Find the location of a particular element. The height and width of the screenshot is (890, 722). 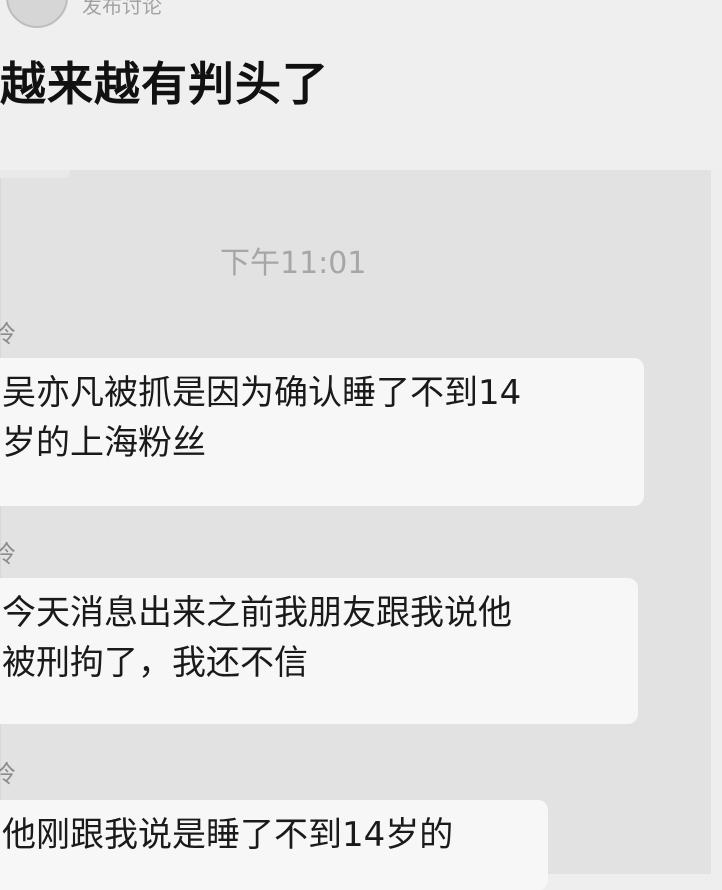

post-meta-label: 发布讨论 is located at coordinates (122, 9).